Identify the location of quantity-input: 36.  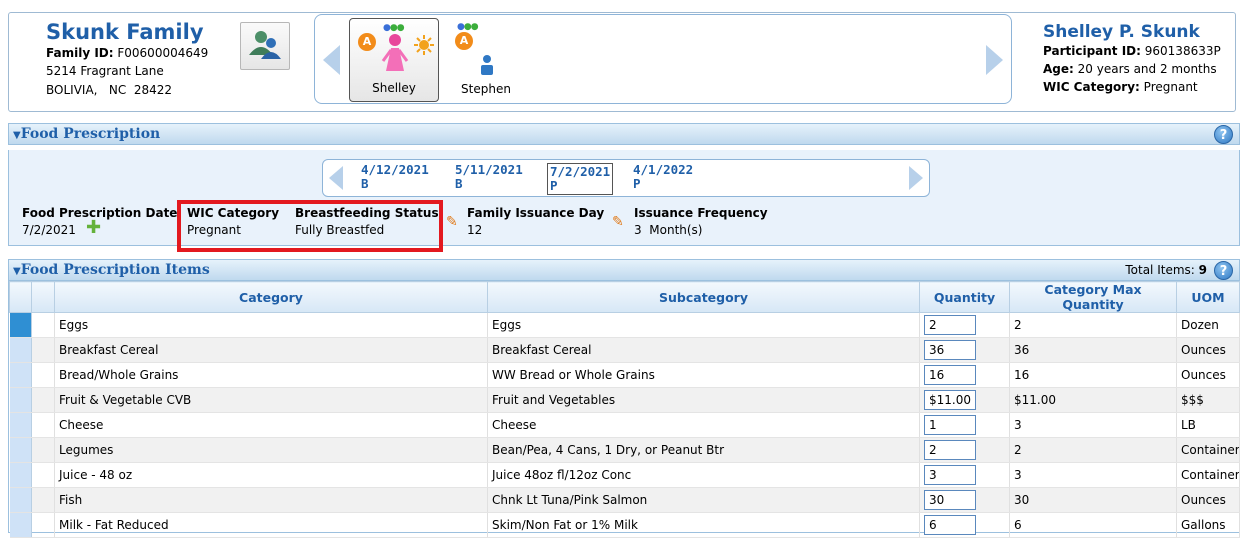
(950, 350).